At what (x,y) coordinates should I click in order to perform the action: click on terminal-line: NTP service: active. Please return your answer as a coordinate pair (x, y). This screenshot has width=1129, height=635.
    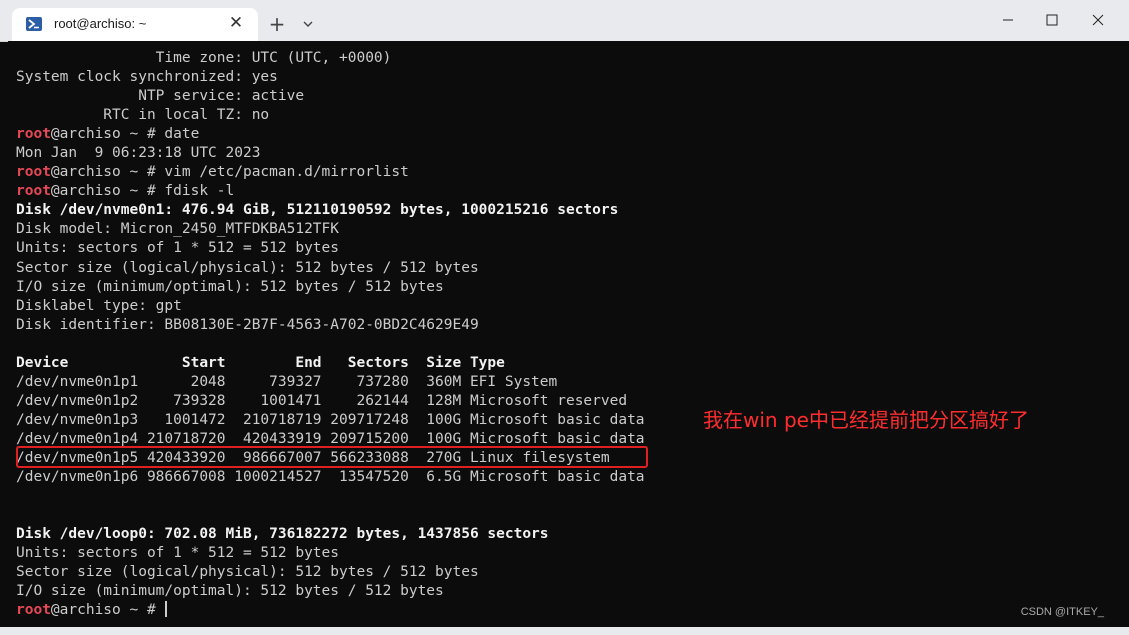
    Looking at the image, I should click on (330, 96).